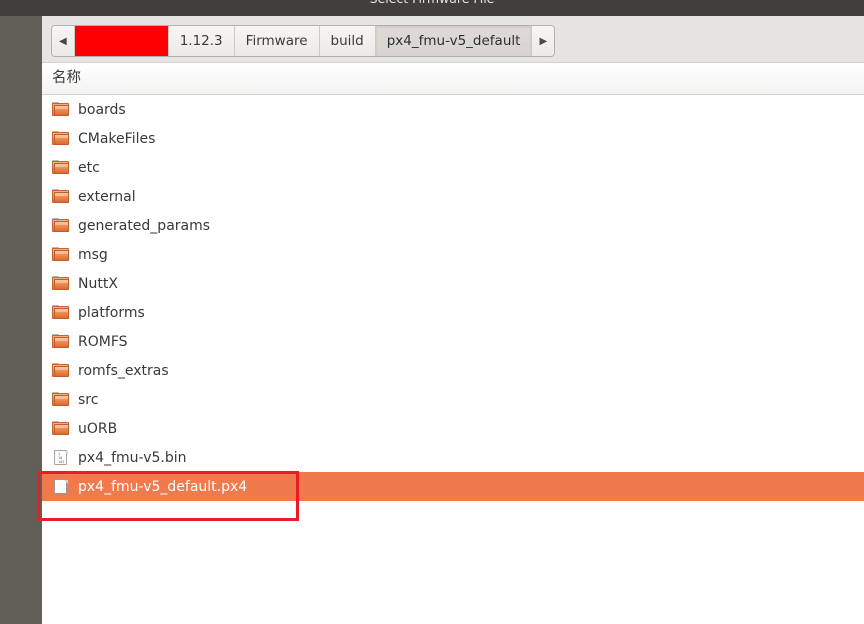 The height and width of the screenshot is (624, 864). I want to click on file-list-row: msg, so click(453, 254).